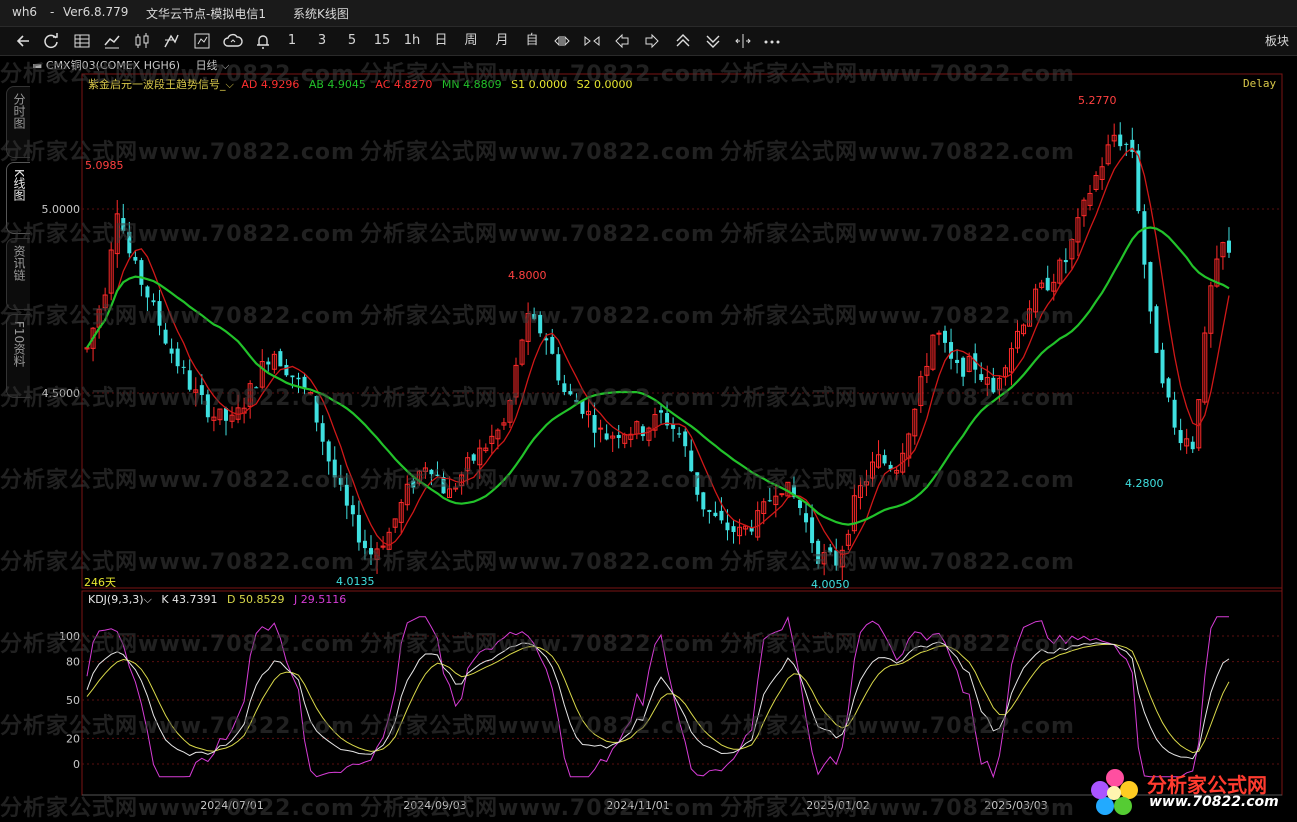 The image size is (1297, 822). I want to click on date-label: 2024/09/03, so click(434, 805).